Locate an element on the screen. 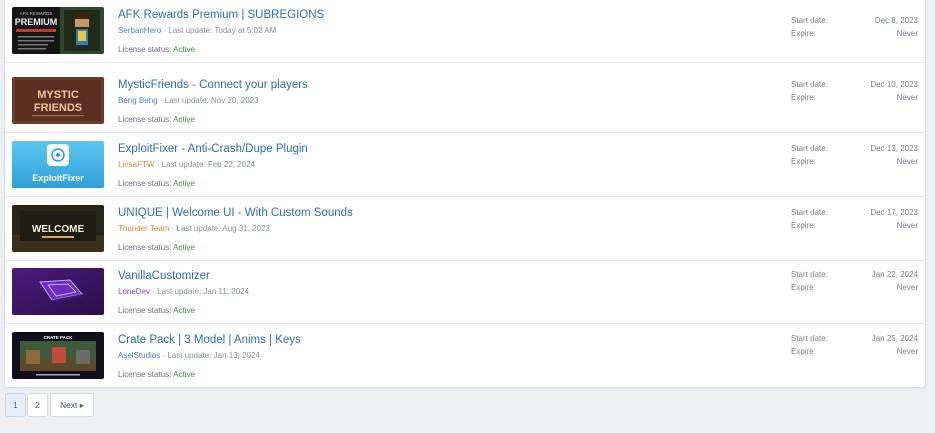 This screenshot has width=935, height=433. start-date-value: Dec 13, 2023 is located at coordinates (894, 148).